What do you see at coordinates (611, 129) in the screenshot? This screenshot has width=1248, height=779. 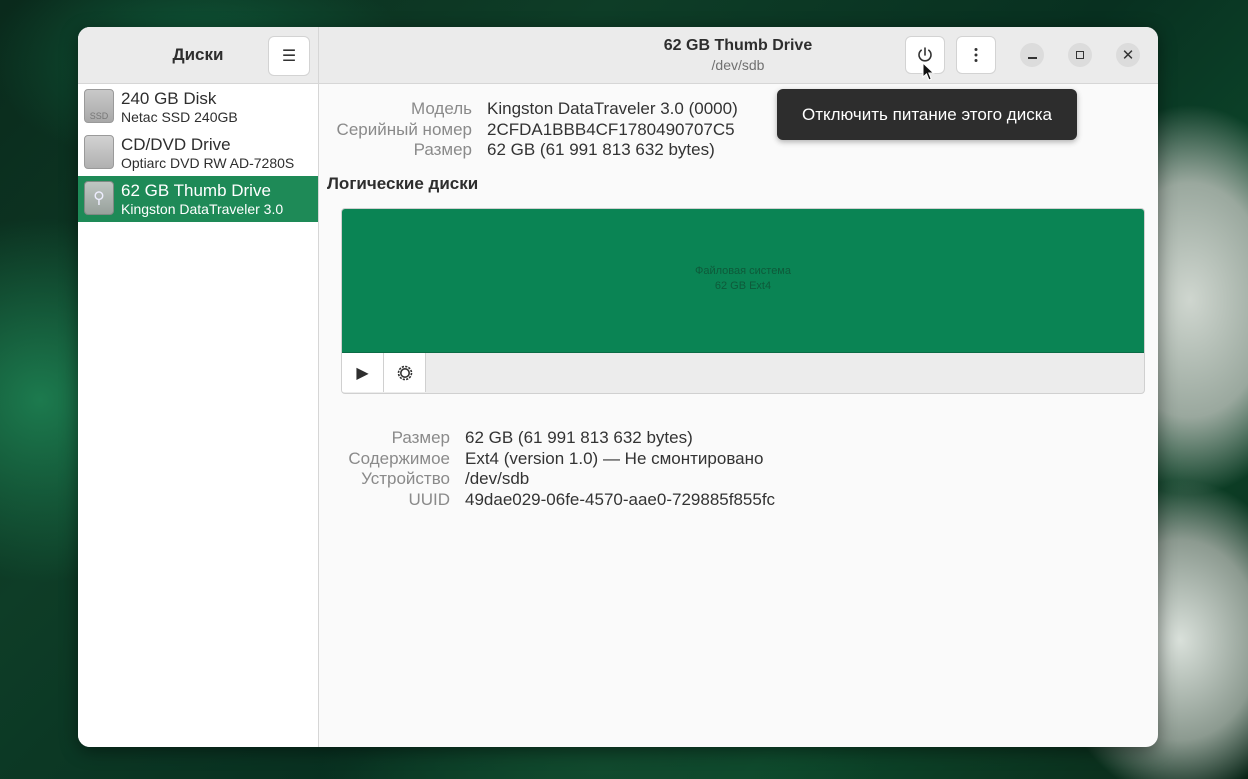 I see `serial-value: 2CFDA1BBB4CF1780490707C5` at bounding box center [611, 129].